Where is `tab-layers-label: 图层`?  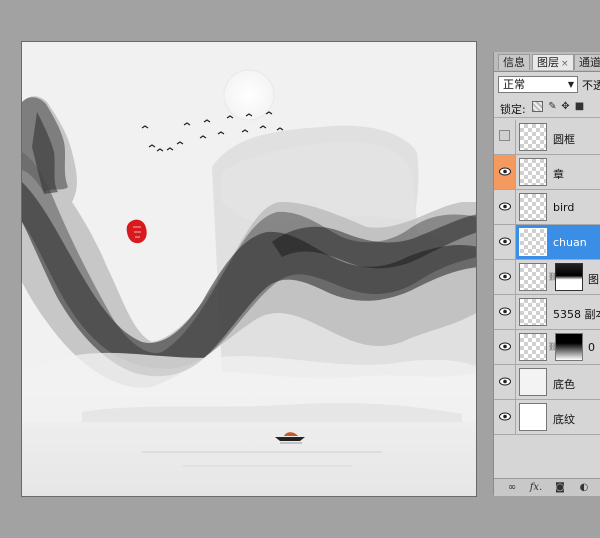
tab-layers-label: 图层 is located at coordinates (548, 62).